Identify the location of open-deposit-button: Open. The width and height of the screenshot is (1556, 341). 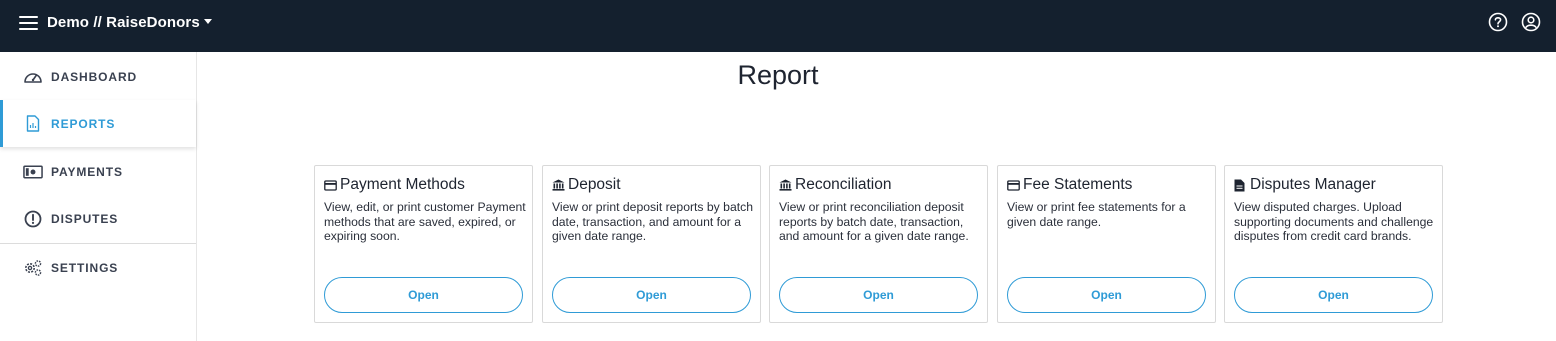
(651, 295).